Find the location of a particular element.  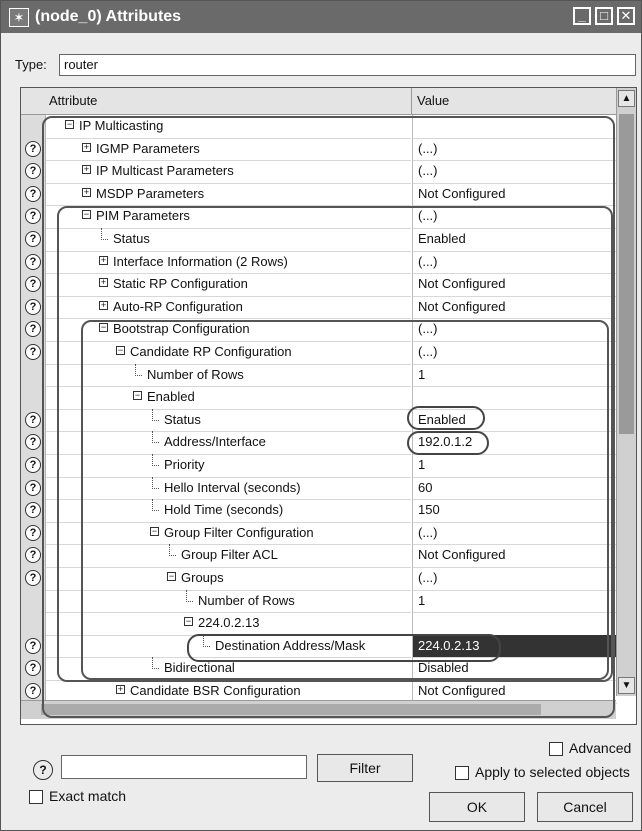

scroll-up-icon: ▲ is located at coordinates (626, 98).